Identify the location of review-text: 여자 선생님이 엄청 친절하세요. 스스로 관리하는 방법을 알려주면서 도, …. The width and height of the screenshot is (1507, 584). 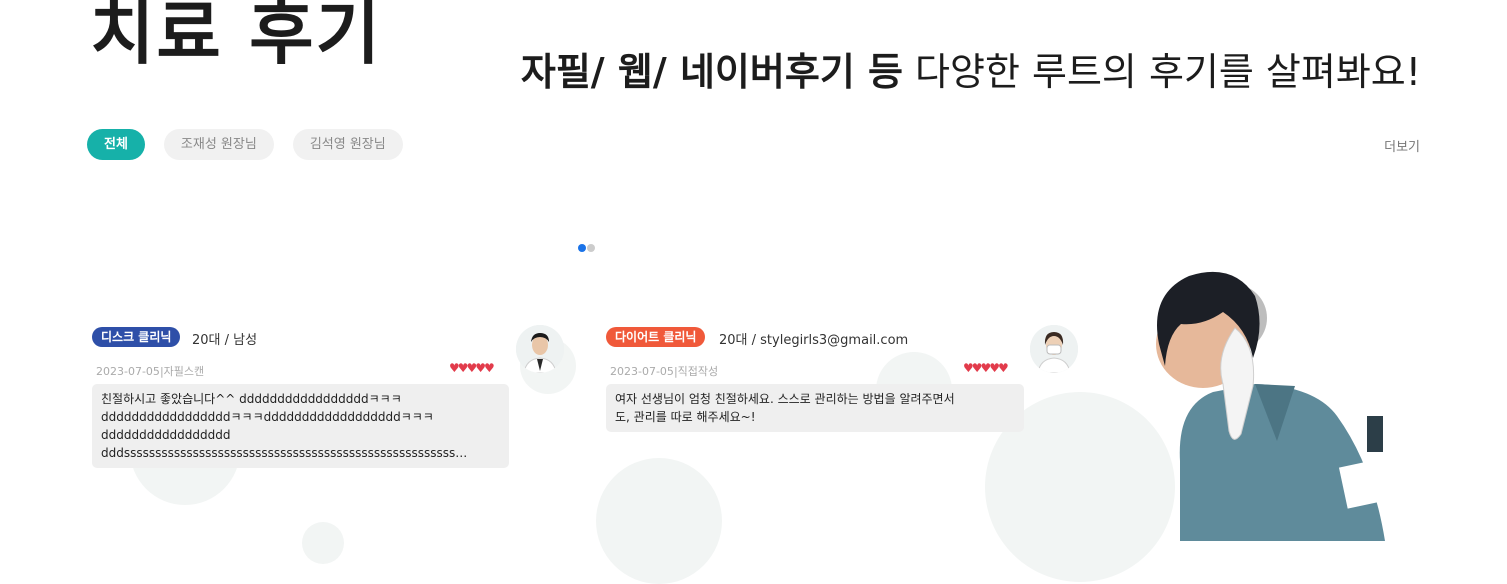
(815, 408).